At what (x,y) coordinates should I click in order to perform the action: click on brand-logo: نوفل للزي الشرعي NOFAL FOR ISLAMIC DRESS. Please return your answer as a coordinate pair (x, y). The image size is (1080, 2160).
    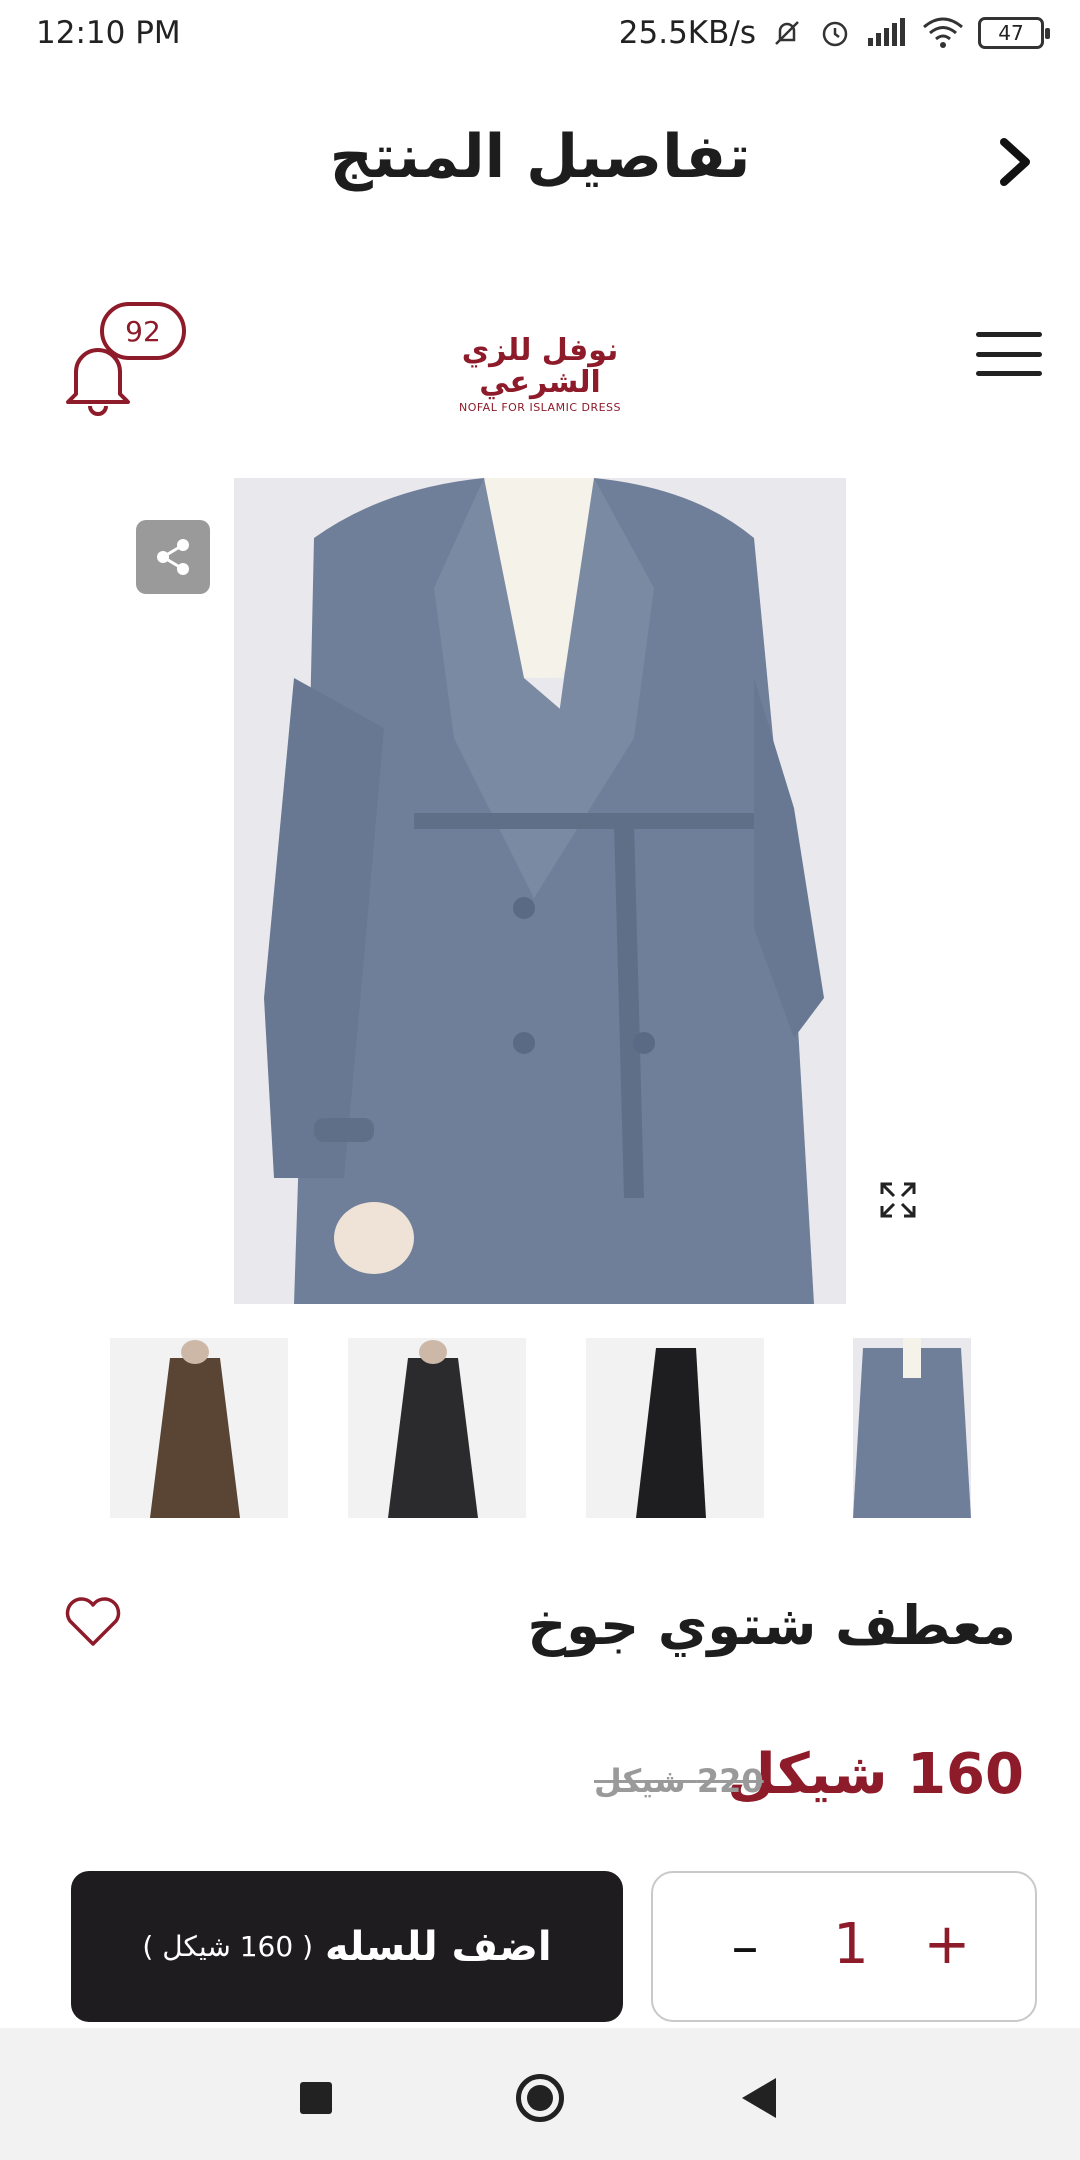
    Looking at the image, I should click on (540, 375).